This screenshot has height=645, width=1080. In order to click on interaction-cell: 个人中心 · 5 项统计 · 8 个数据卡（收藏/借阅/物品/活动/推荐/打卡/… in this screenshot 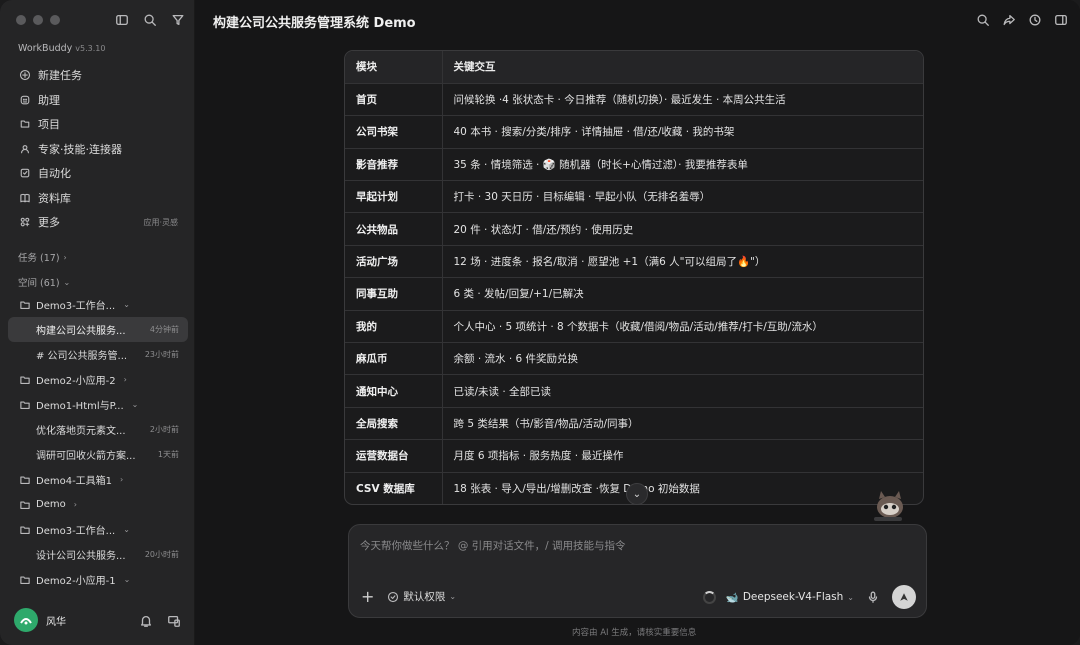, I will do `click(682, 327)`.